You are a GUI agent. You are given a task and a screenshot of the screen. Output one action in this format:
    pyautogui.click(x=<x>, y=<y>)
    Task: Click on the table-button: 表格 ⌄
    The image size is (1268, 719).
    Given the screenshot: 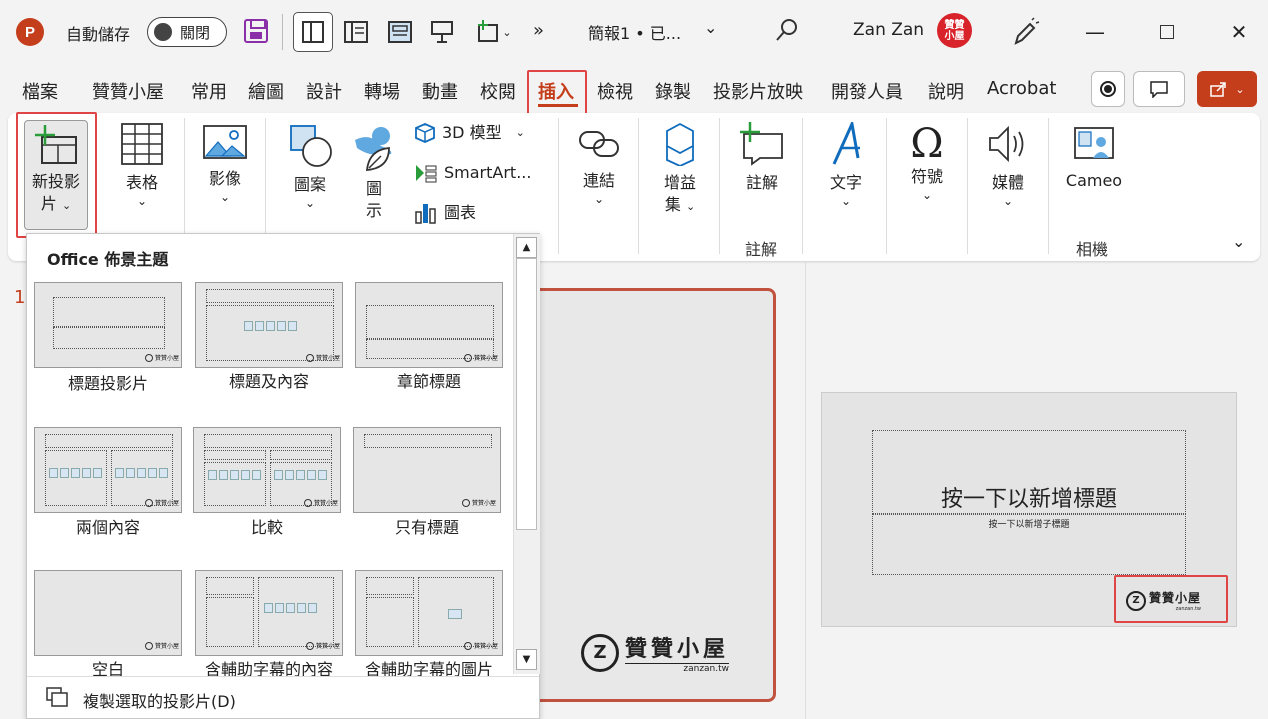 What is the action you would take?
    pyautogui.click(x=142, y=165)
    